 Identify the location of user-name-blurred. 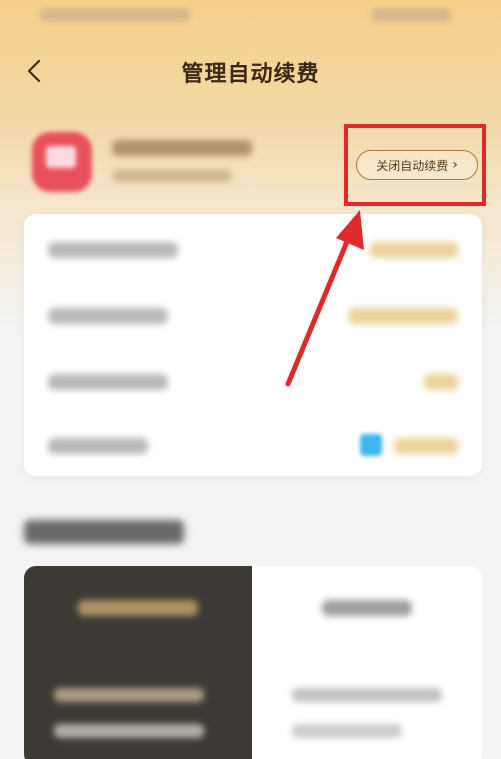
(182, 148).